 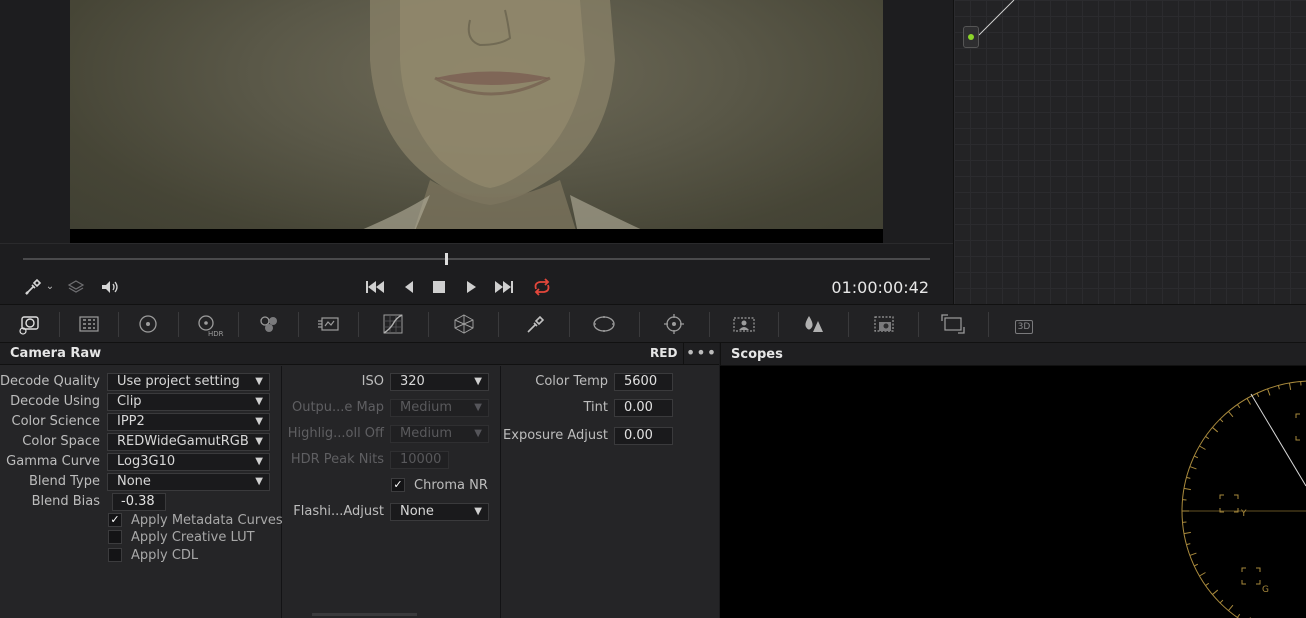 What do you see at coordinates (643, 408) in the screenshot?
I see `tint-input: 0.00` at bounding box center [643, 408].